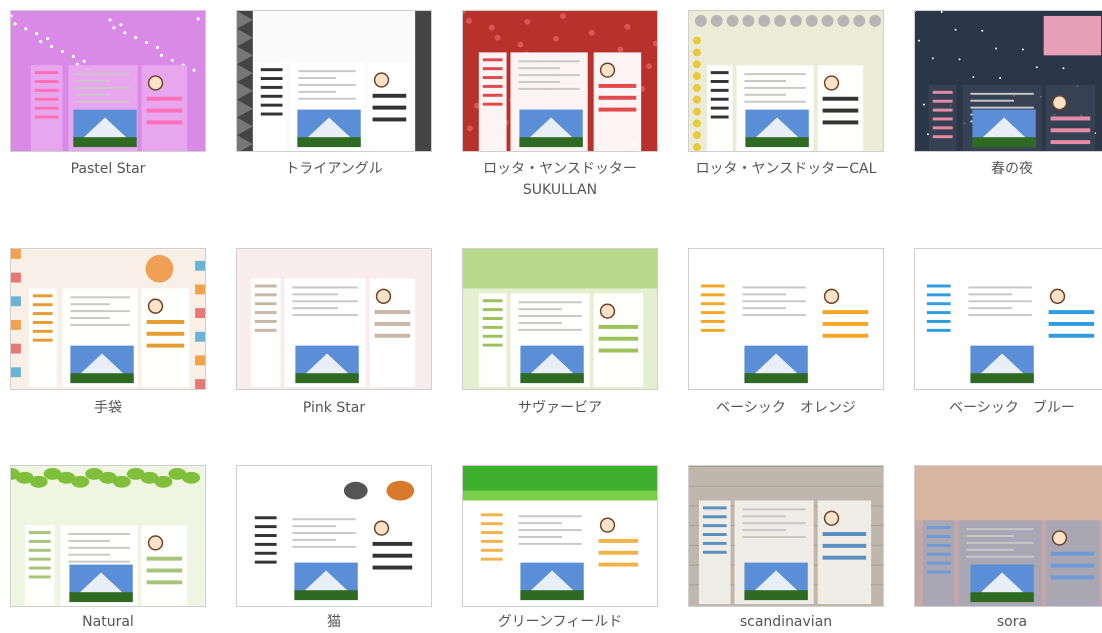 The height and width of the screenshot is (633, 1102). Describe the element at coordinates (560, 622) in the screenshot. I see `theme-label: グリーンフィールド` at that location.